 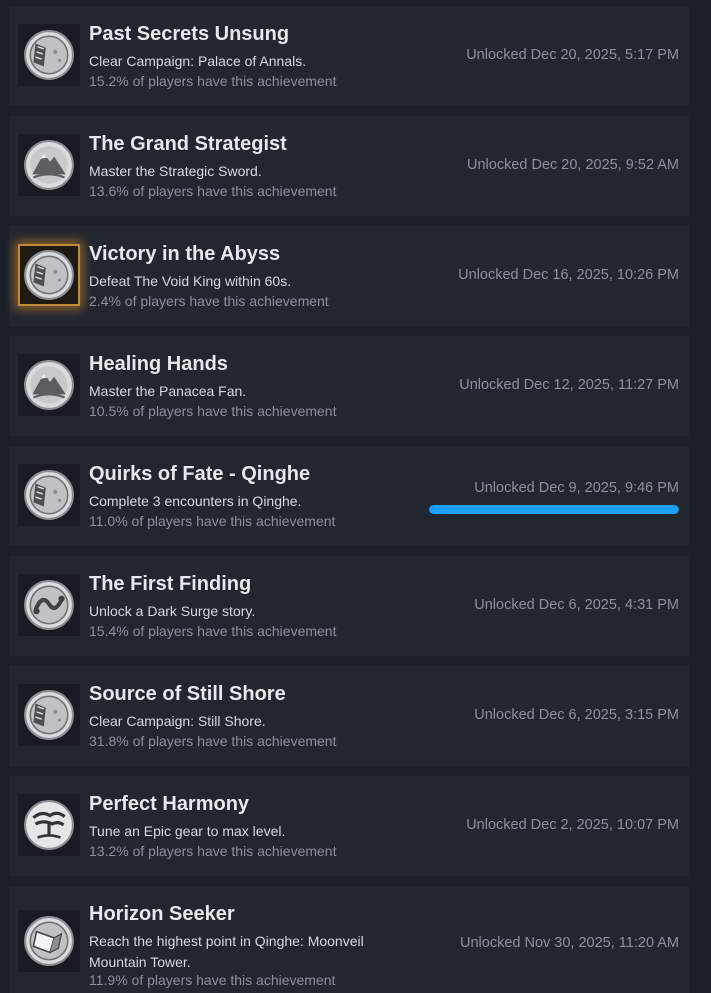 What do you see at coordinates (177, 721) in the screenshot?
I see `achievement-description: Clear Campaign: Still Shore.` at bounding box center [177, 721].